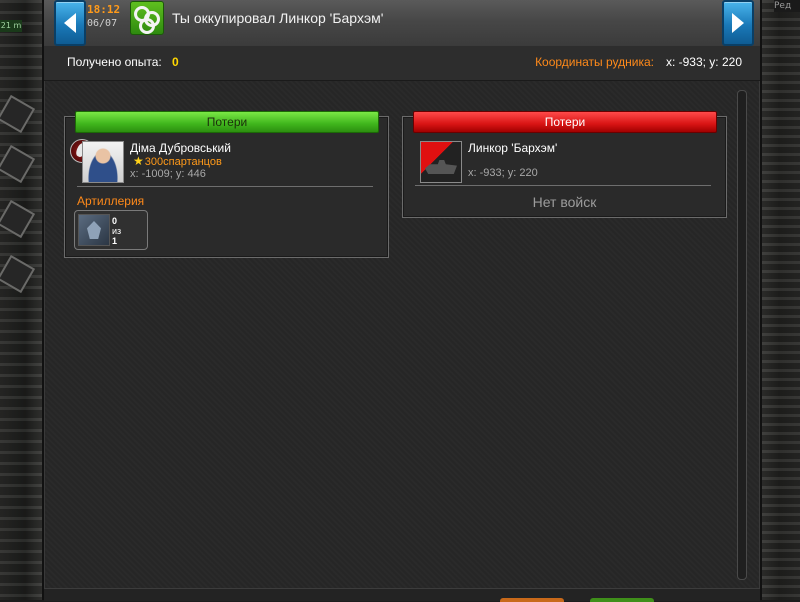 This screenshot has width=800, height=602. I want to click on attacker-losses-tab: Потери, so click(227, 122).